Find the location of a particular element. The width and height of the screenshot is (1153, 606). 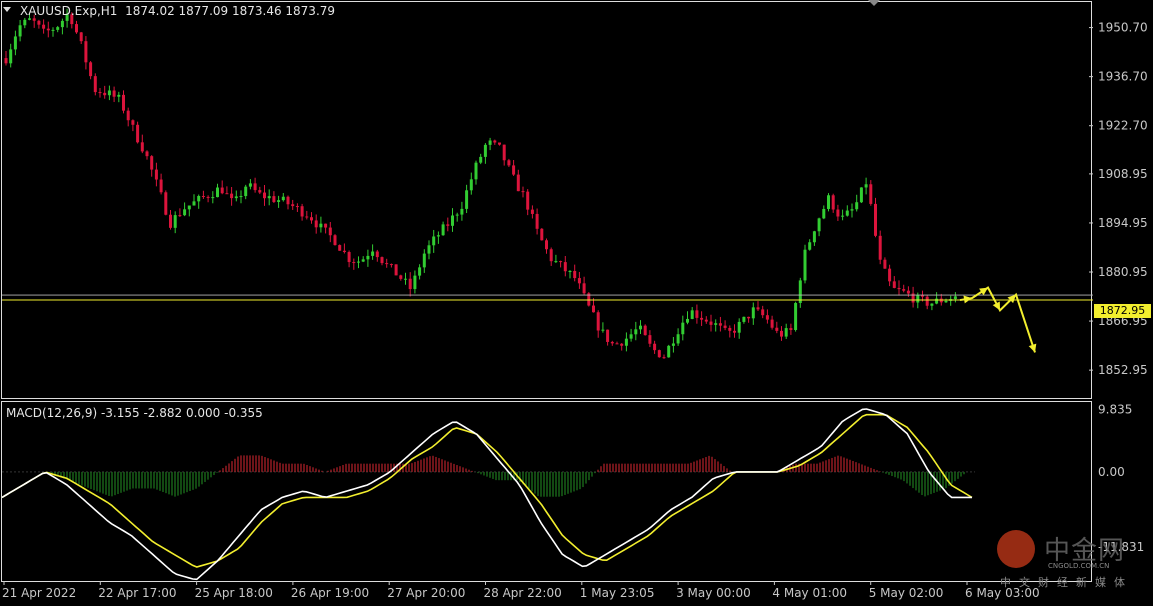

y-tick-label: 1922.70 is located at coordinates (1123, 126).